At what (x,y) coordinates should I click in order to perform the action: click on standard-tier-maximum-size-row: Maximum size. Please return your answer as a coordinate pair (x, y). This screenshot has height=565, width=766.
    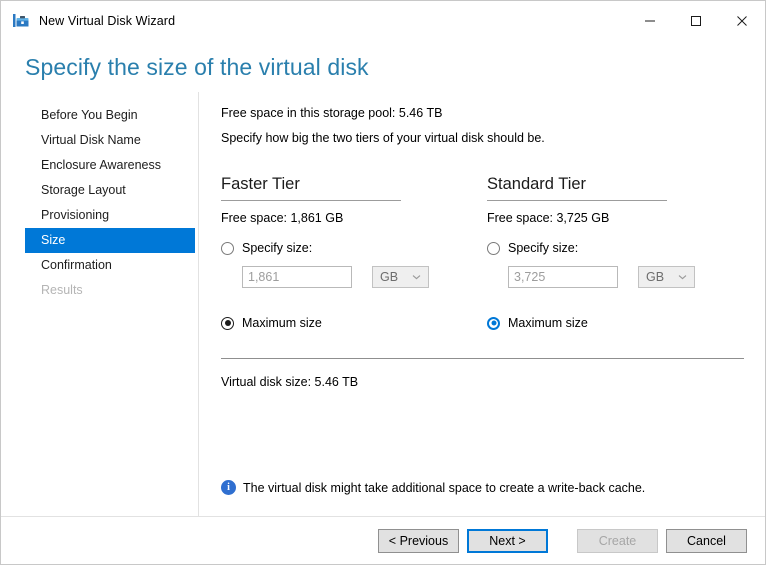
    Looking at the image, I should click on (620, 323).